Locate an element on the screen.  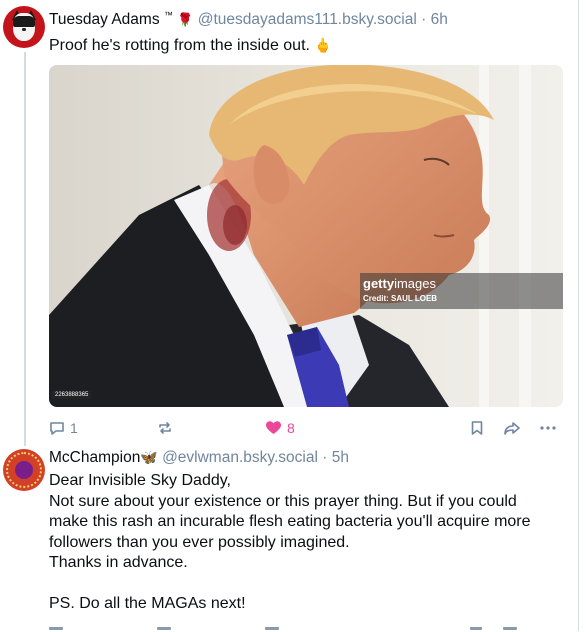
more-icon is located at coordinates (548, 428).